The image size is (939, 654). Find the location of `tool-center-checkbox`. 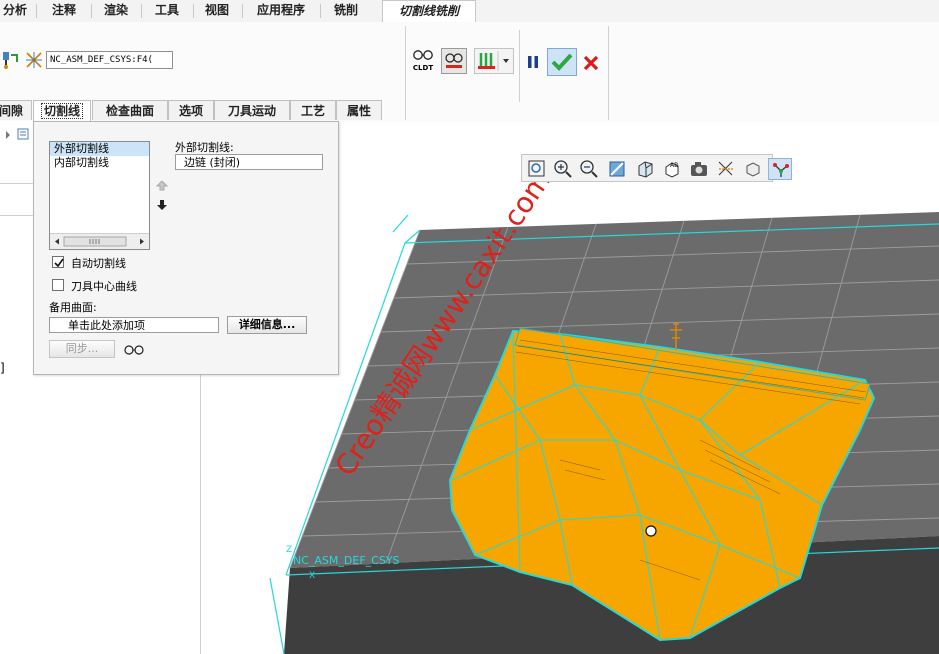

tool-center-checkbox is located at coordinates (58, 285).